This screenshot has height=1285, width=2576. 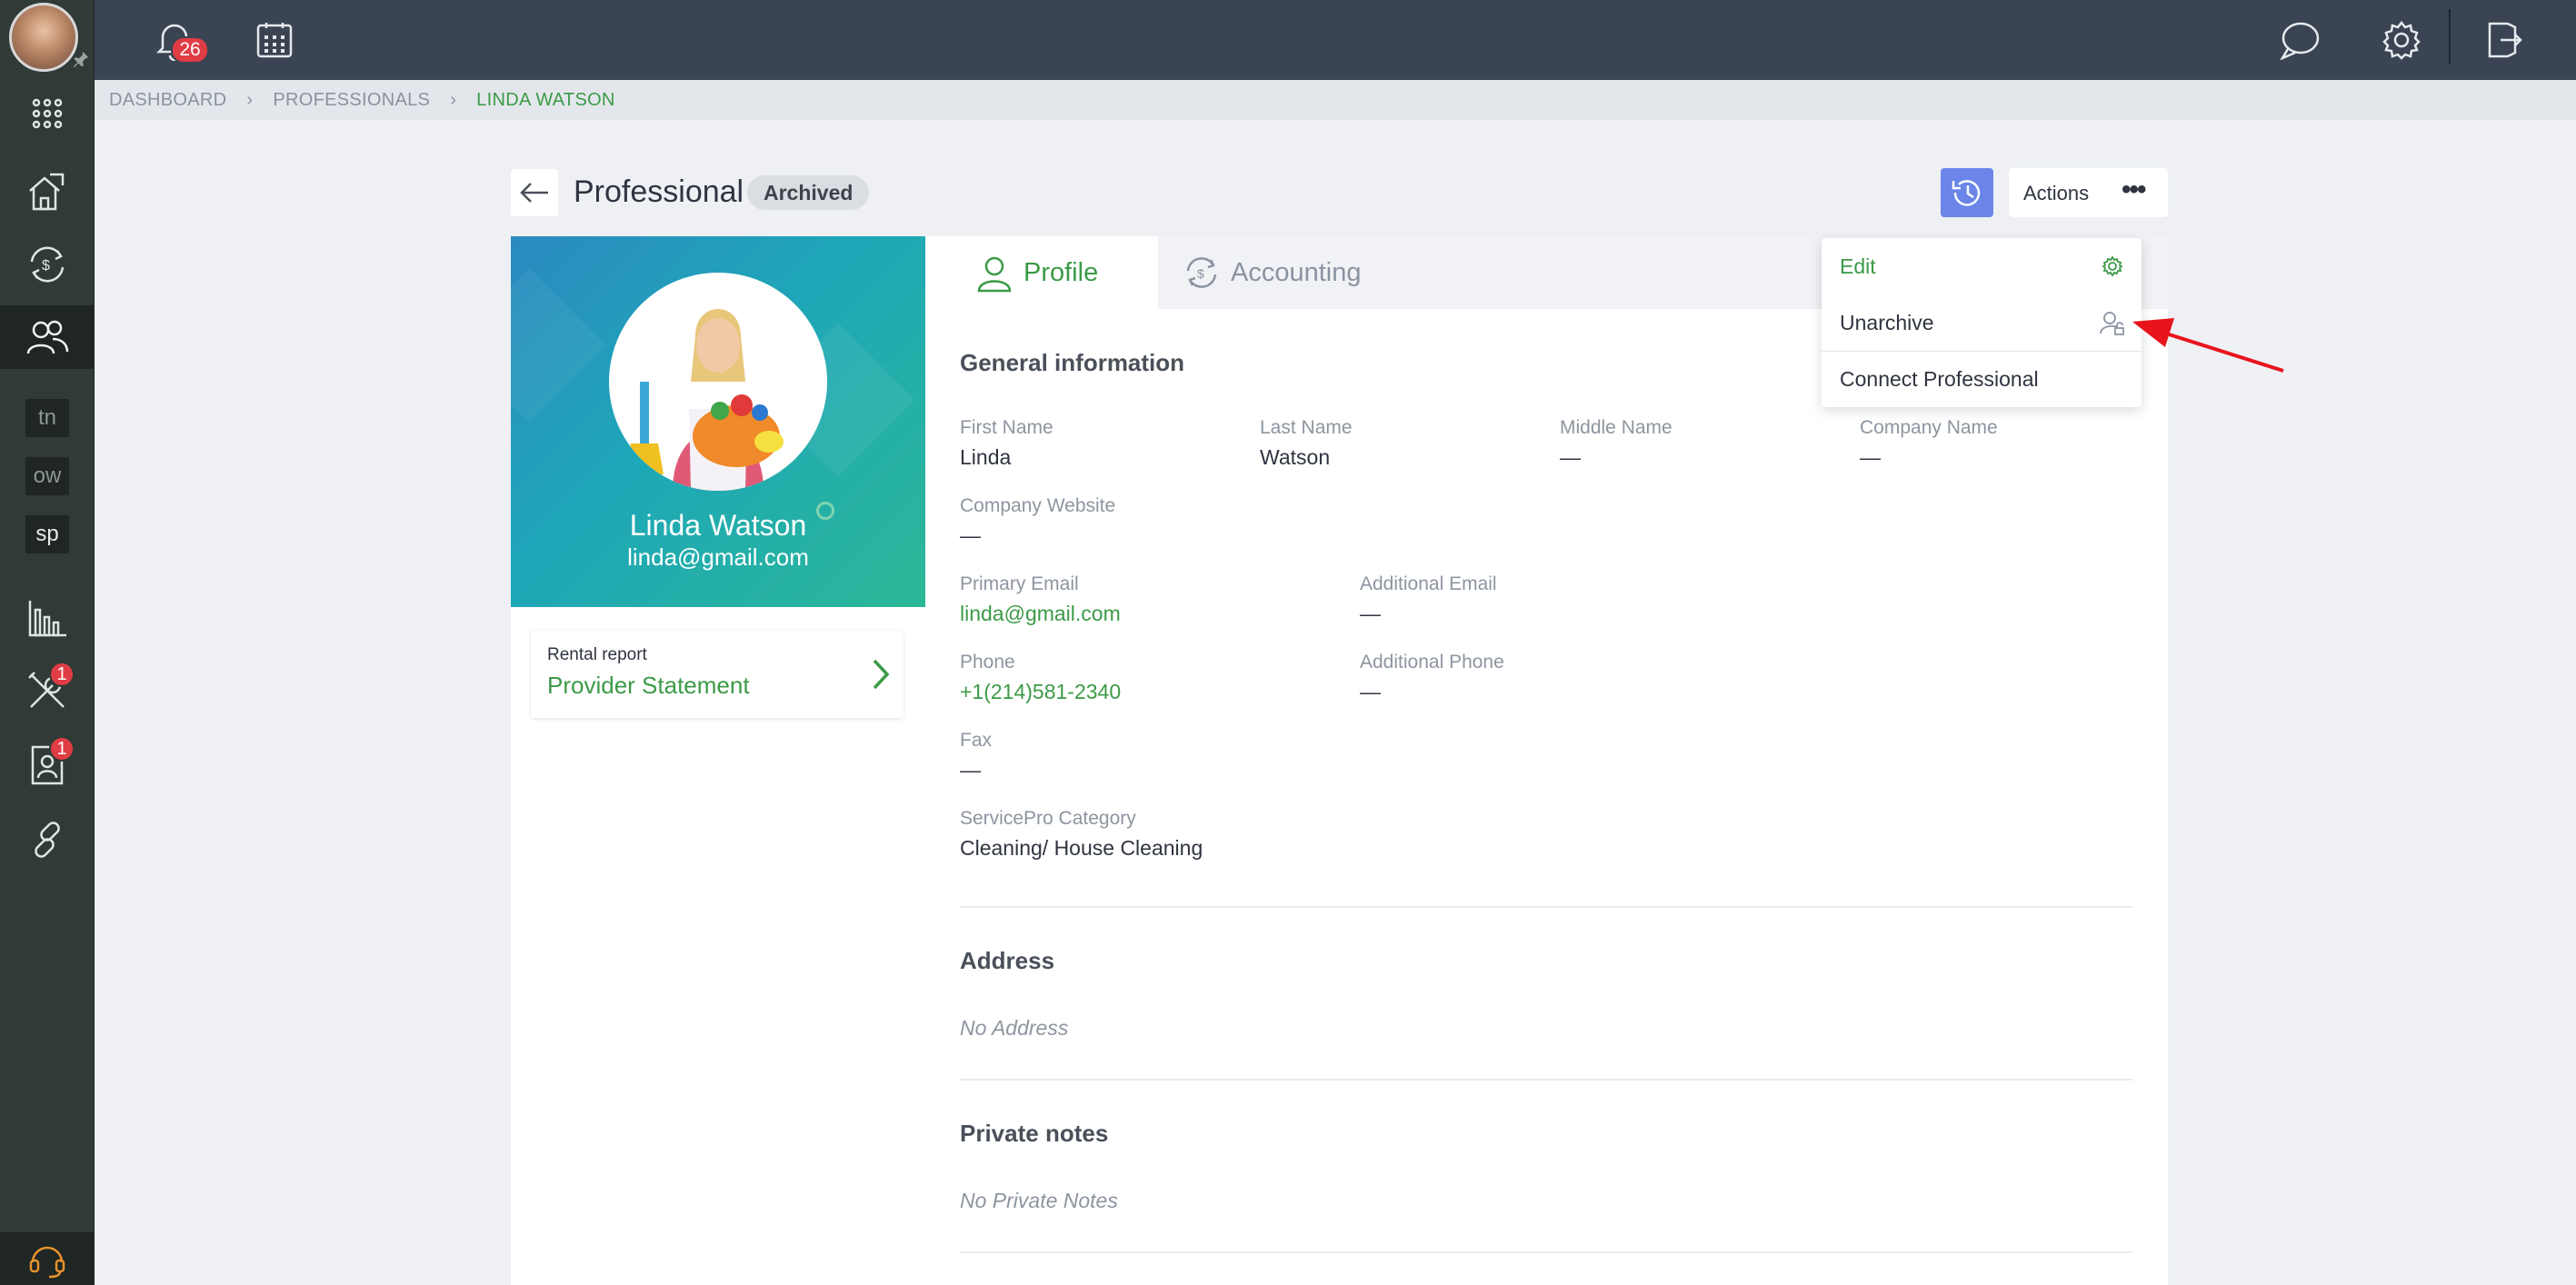 What do you see at coordinates (718, 557) in the screenshot?
I see `profile-email: linda@gmail.com` at bounding box center [718, 557].